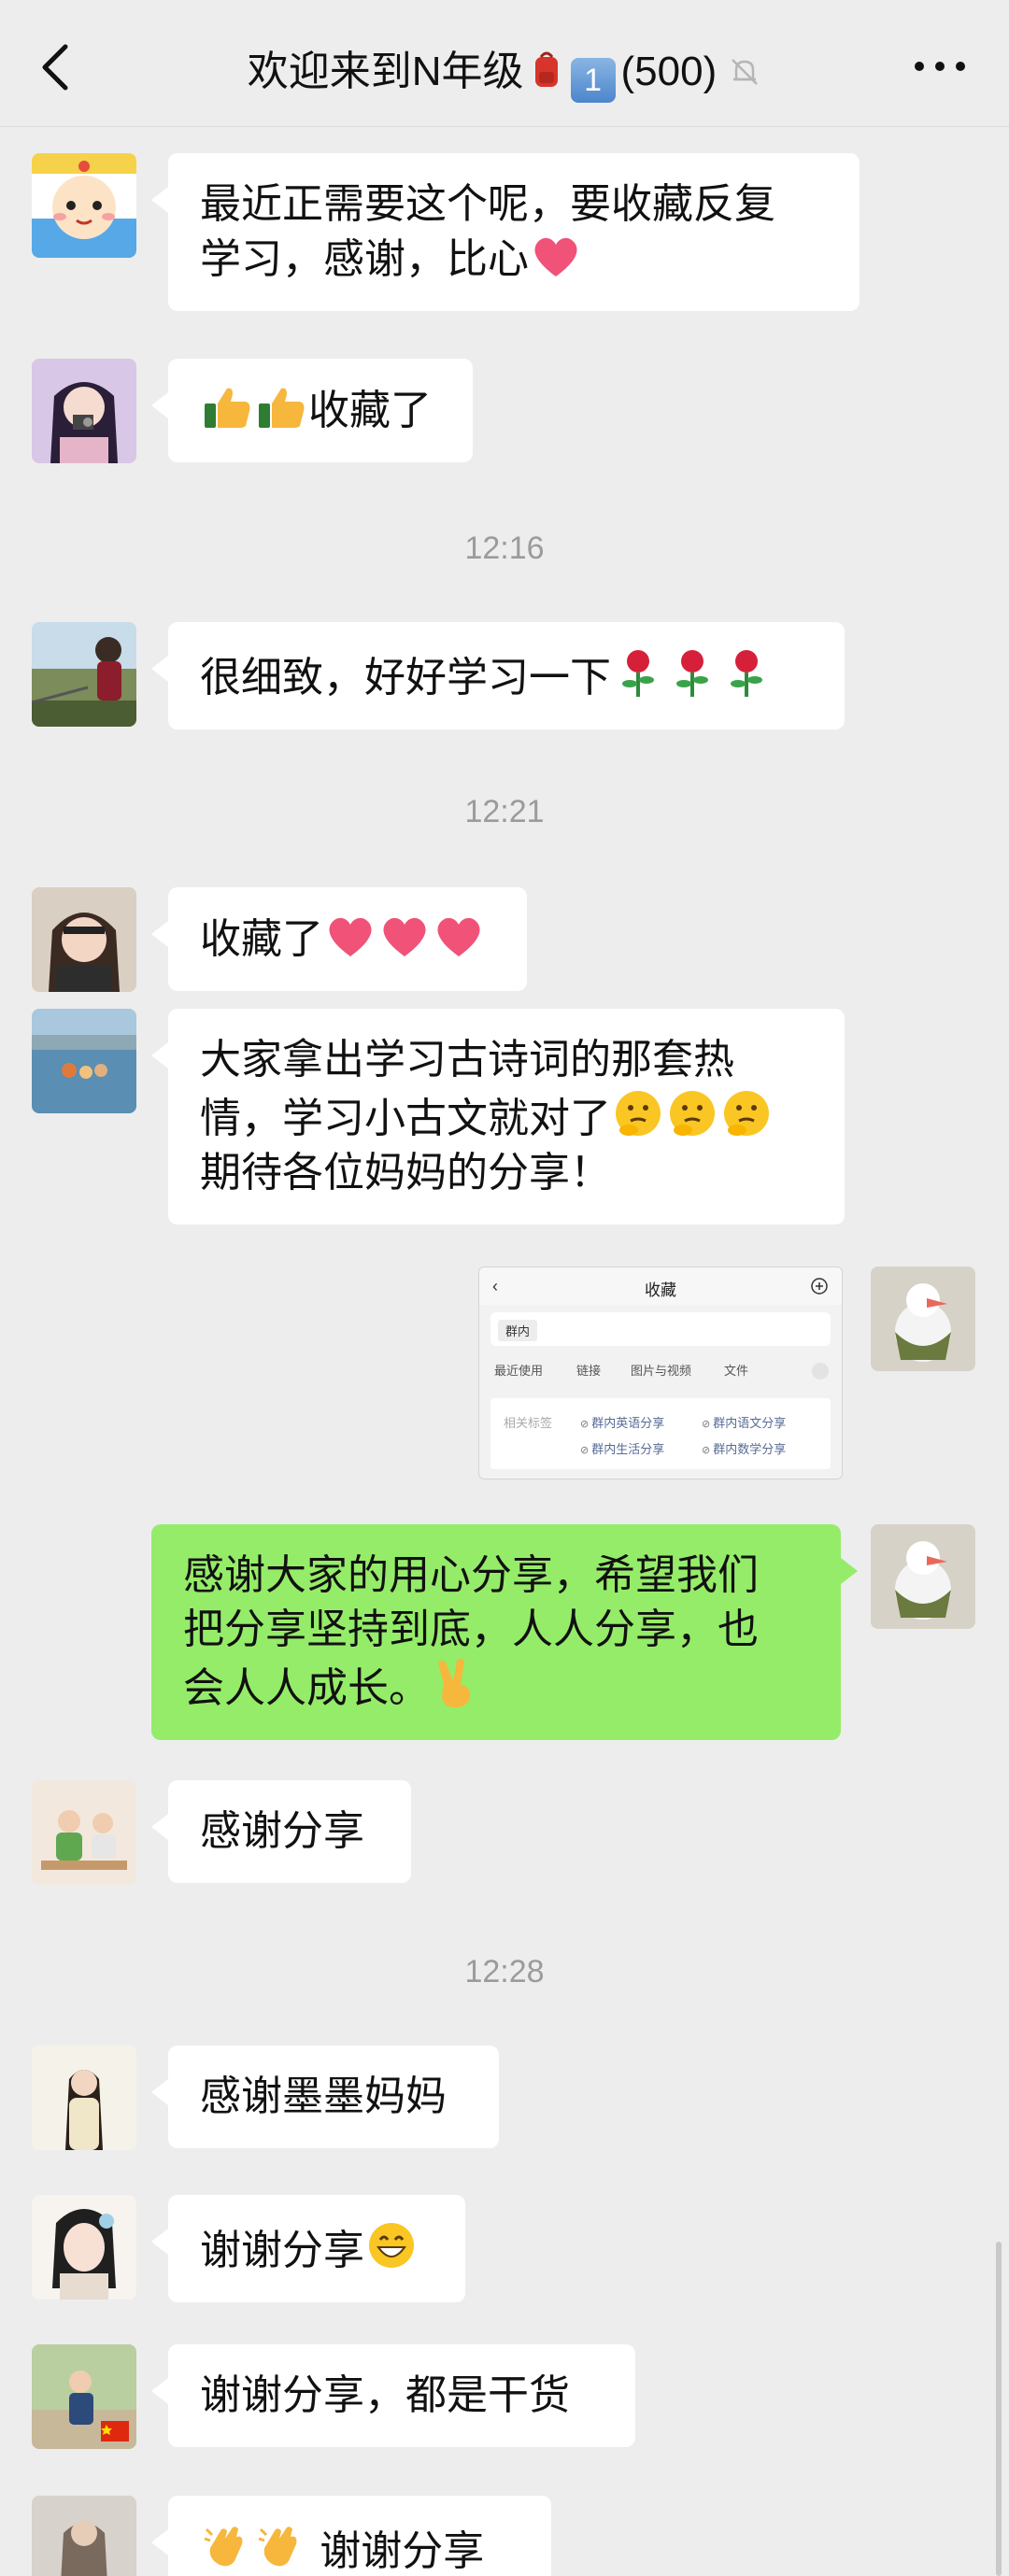  What do you see at coordinates (471, 1629) in the screenshot?
I see `message-text: 把分享坚持到底，人人分享，也` at bounding box center [471, 1629].